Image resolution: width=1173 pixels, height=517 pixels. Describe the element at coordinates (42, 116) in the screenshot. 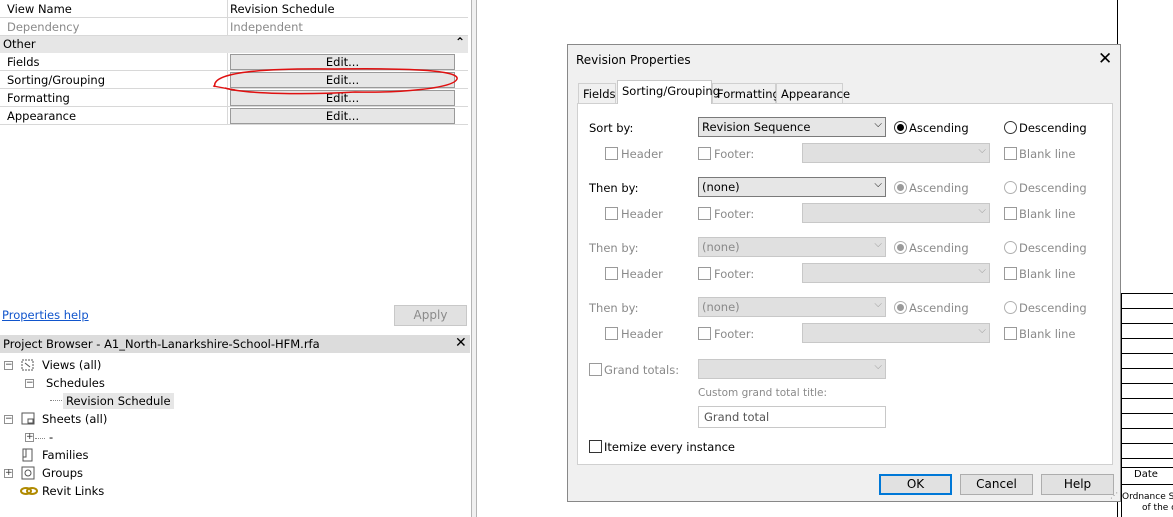

I see `property-name: Appearance` at that location.